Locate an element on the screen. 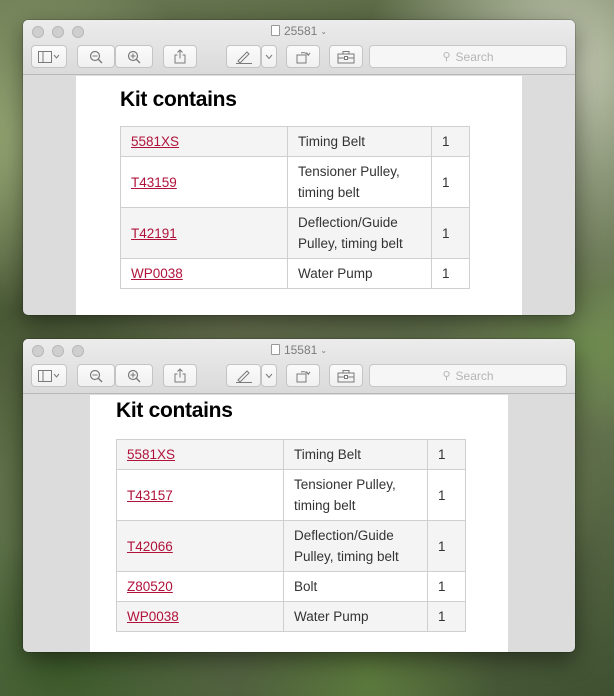  table-row: T43157 Tensioner Pulley, timing belt 1 is located at coordinates (291, 495).